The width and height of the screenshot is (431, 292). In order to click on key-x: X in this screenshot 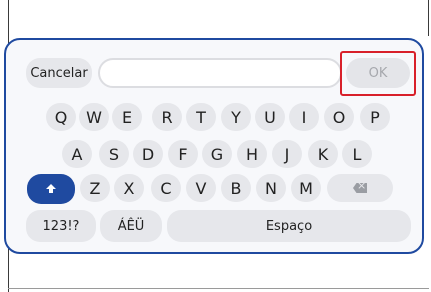, I will do `click(129, 188)`.